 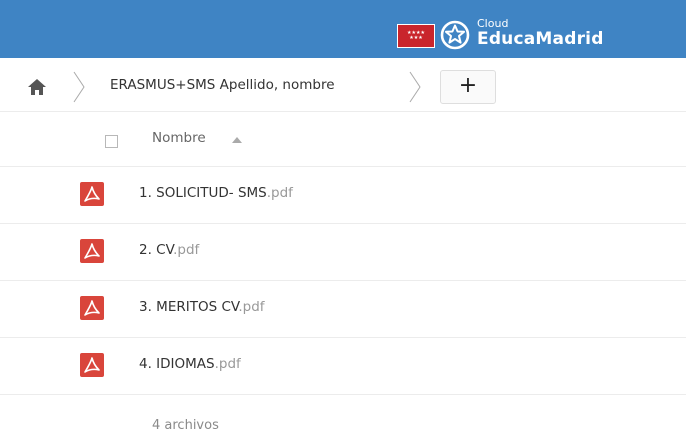 What do you see at coordinates (343, 195) in the screenshot?
I see `table-row: 1. SOLICITUD- SMS.pdf` at bounding box center [343, 195].